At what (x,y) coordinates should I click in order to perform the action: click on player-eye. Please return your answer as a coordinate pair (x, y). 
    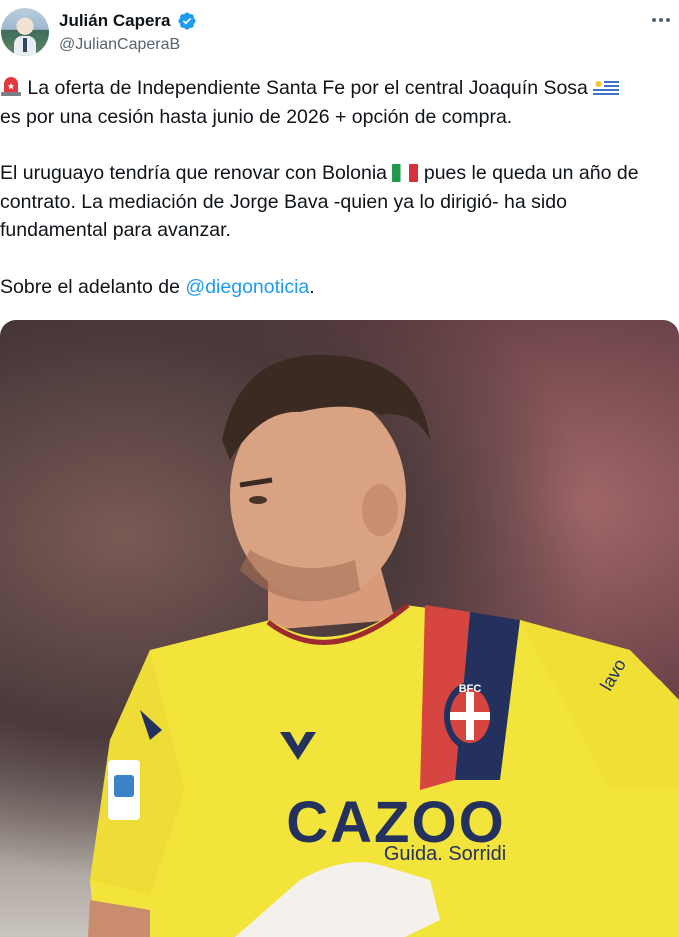
    Looking at the image, I should click on (258, 500).